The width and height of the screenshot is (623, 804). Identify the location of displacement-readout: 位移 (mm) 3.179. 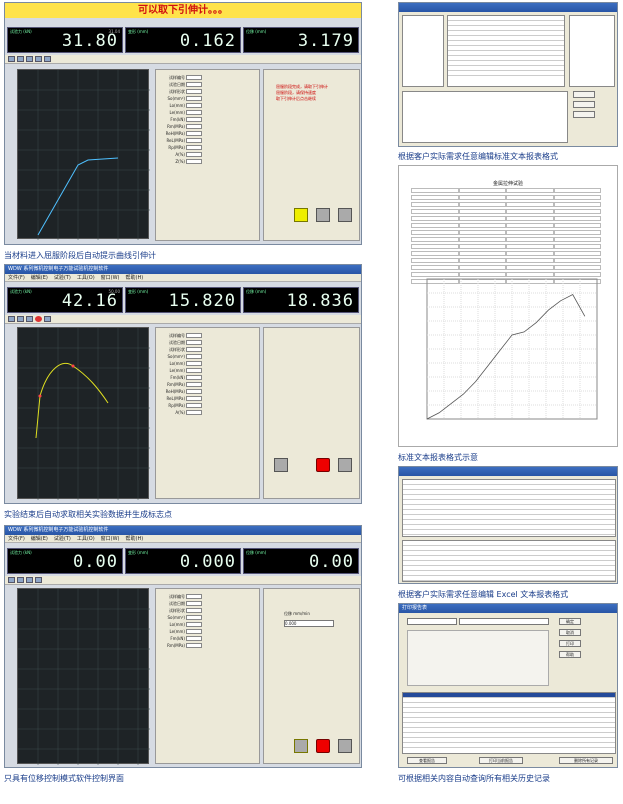
(301, 40).